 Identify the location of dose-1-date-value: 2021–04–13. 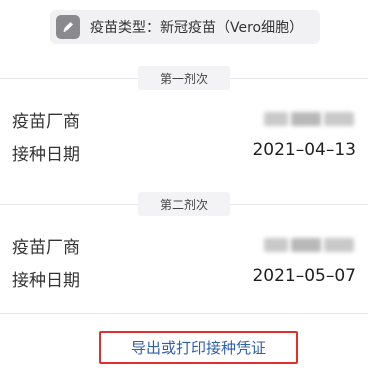
(304, 150).